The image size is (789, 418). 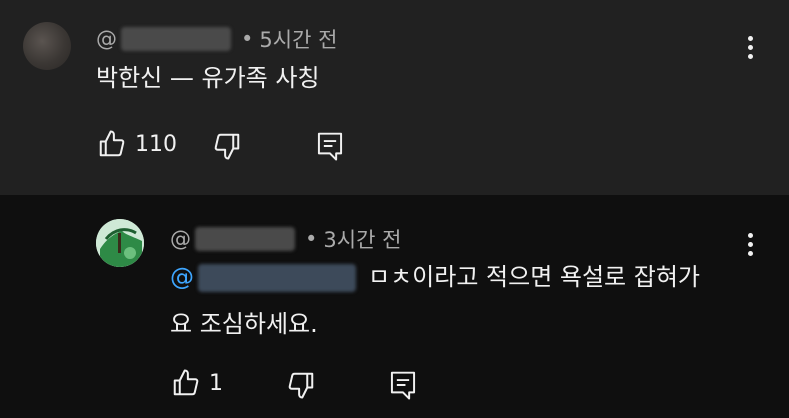 I want to click on comment-header: @ • 5시간 전, so click(x=216, y=39).